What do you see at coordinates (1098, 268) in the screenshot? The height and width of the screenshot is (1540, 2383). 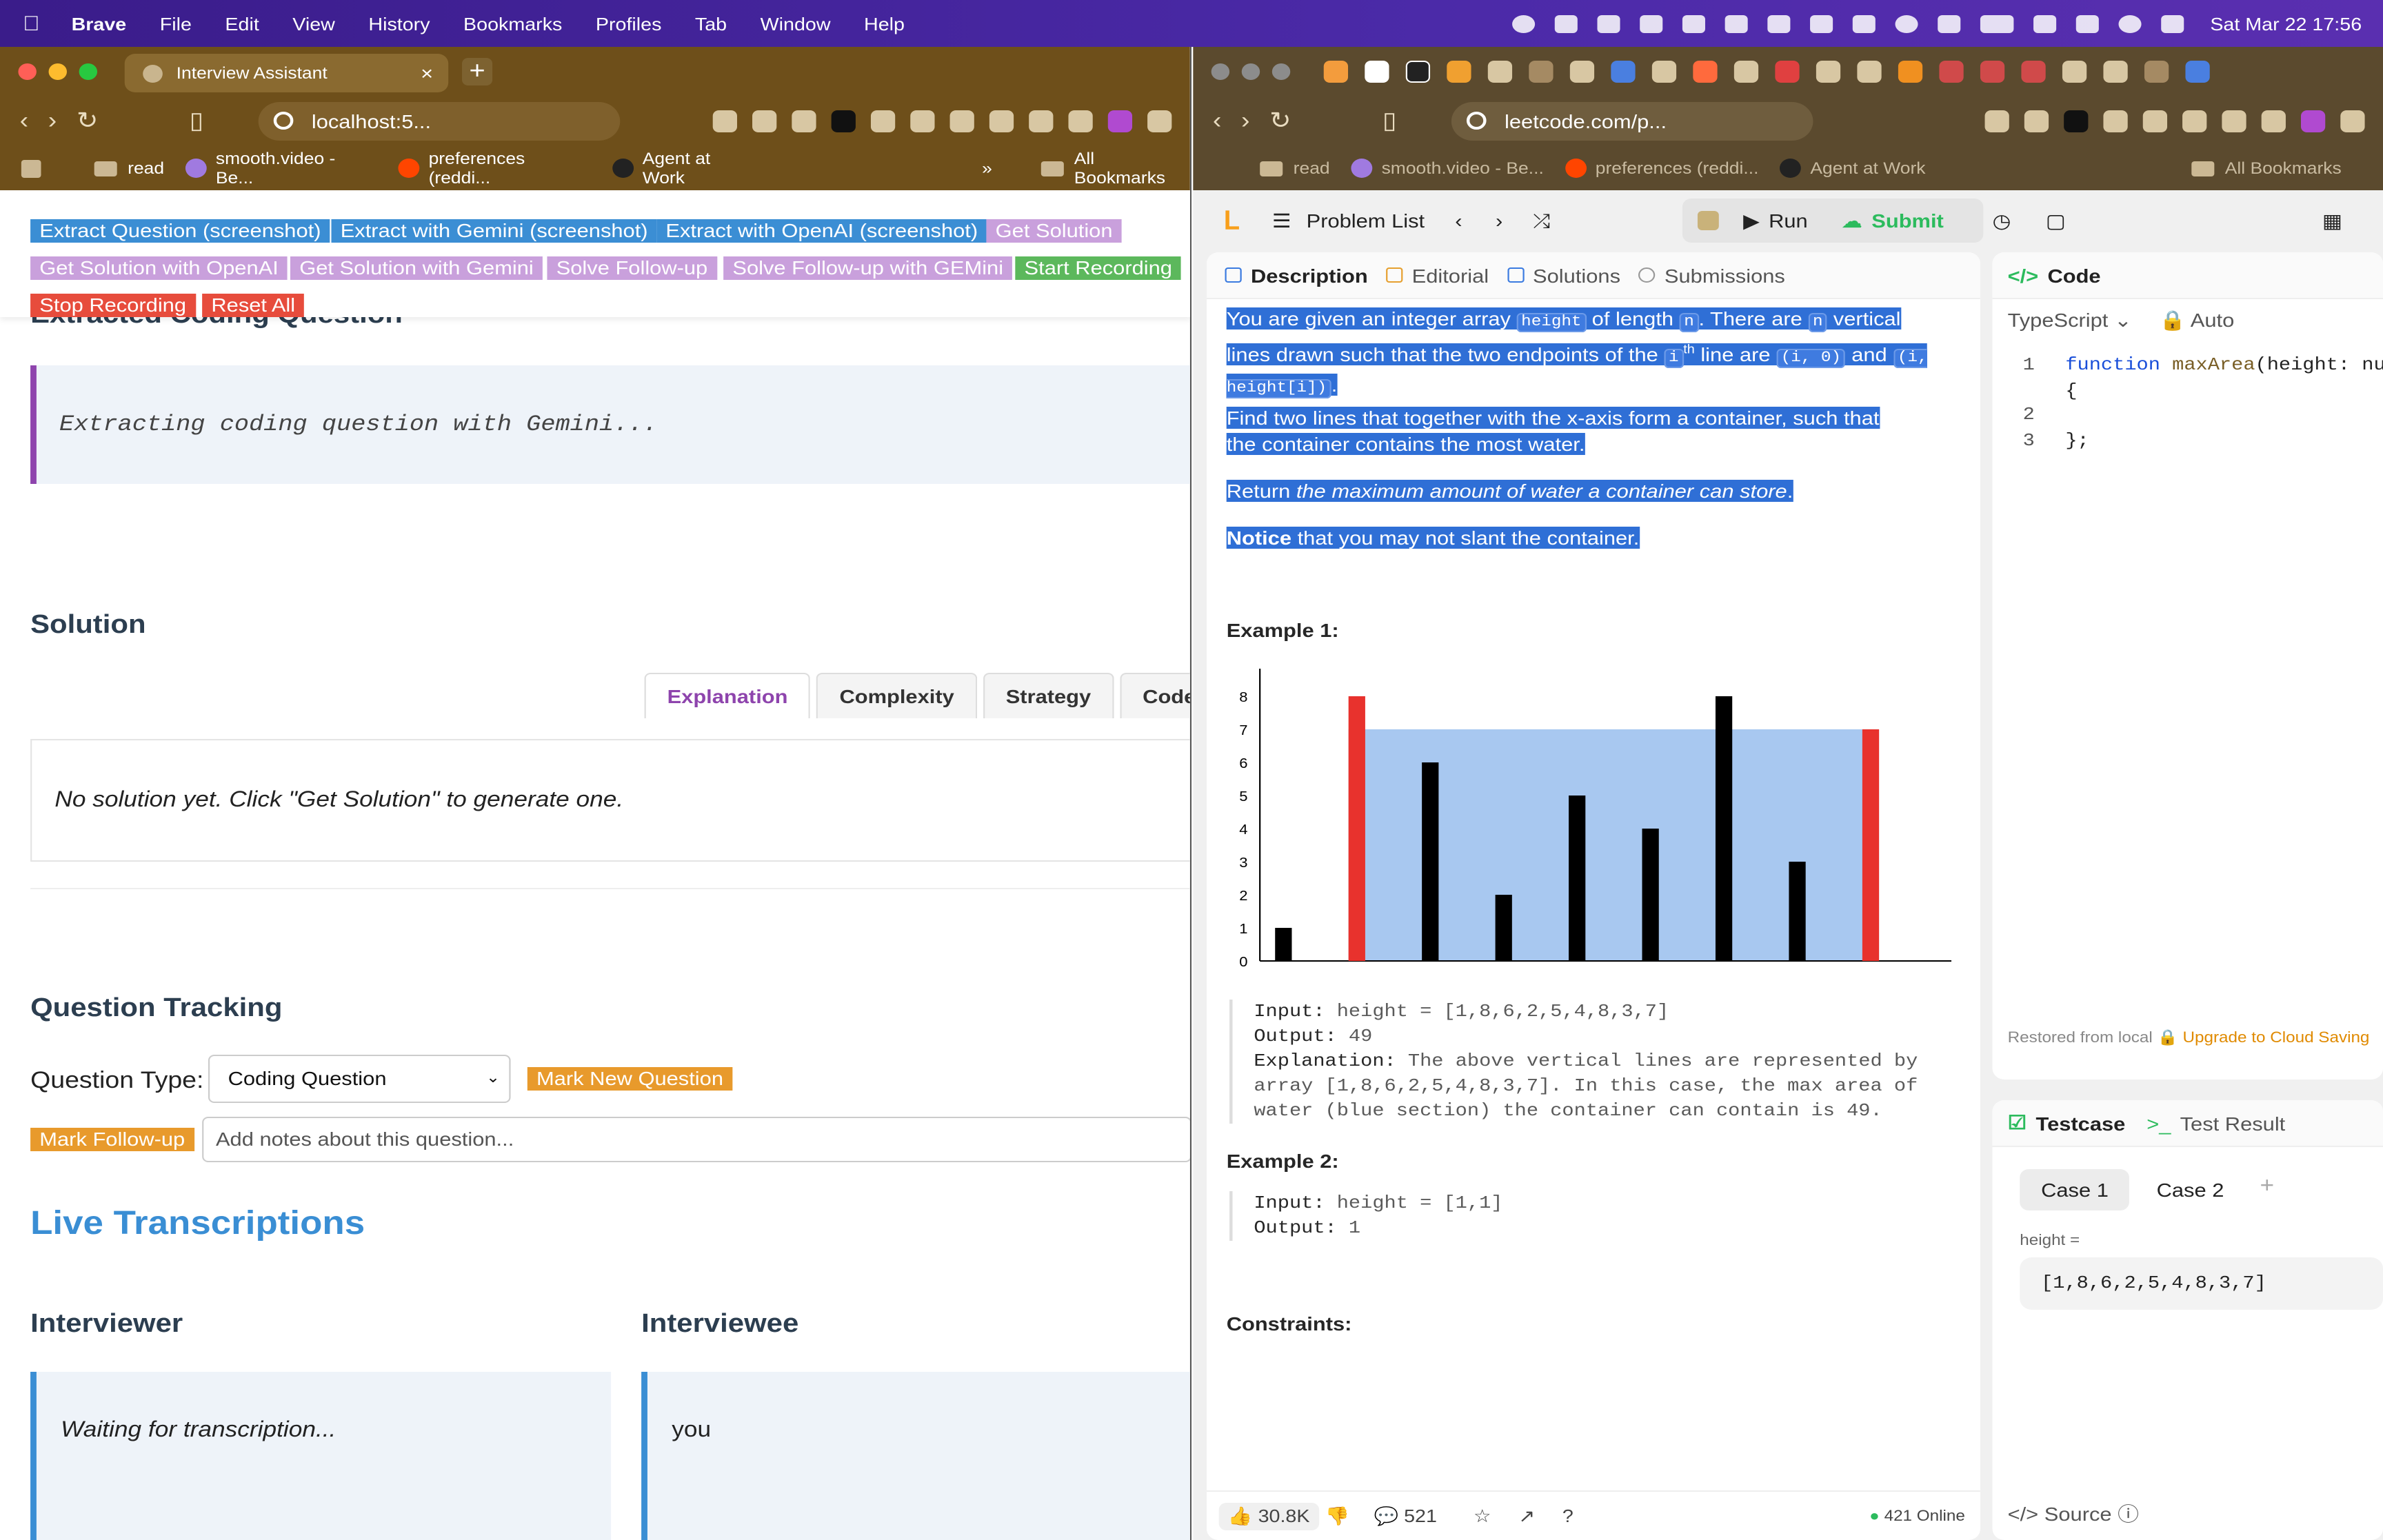 I see `start-recording-button: Start Recording` at bounding box center [1098, 268].